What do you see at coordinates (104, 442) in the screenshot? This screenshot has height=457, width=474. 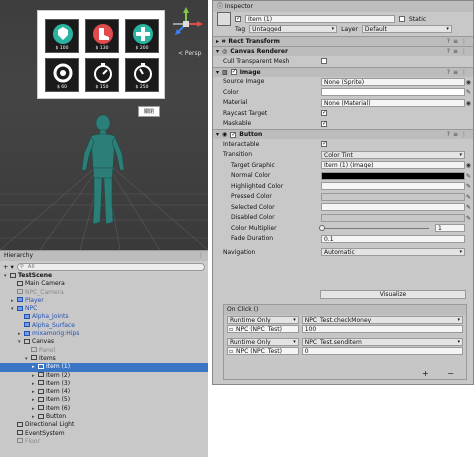 I see `hierarchy-row: Floor` at bounding box center [104, 442].